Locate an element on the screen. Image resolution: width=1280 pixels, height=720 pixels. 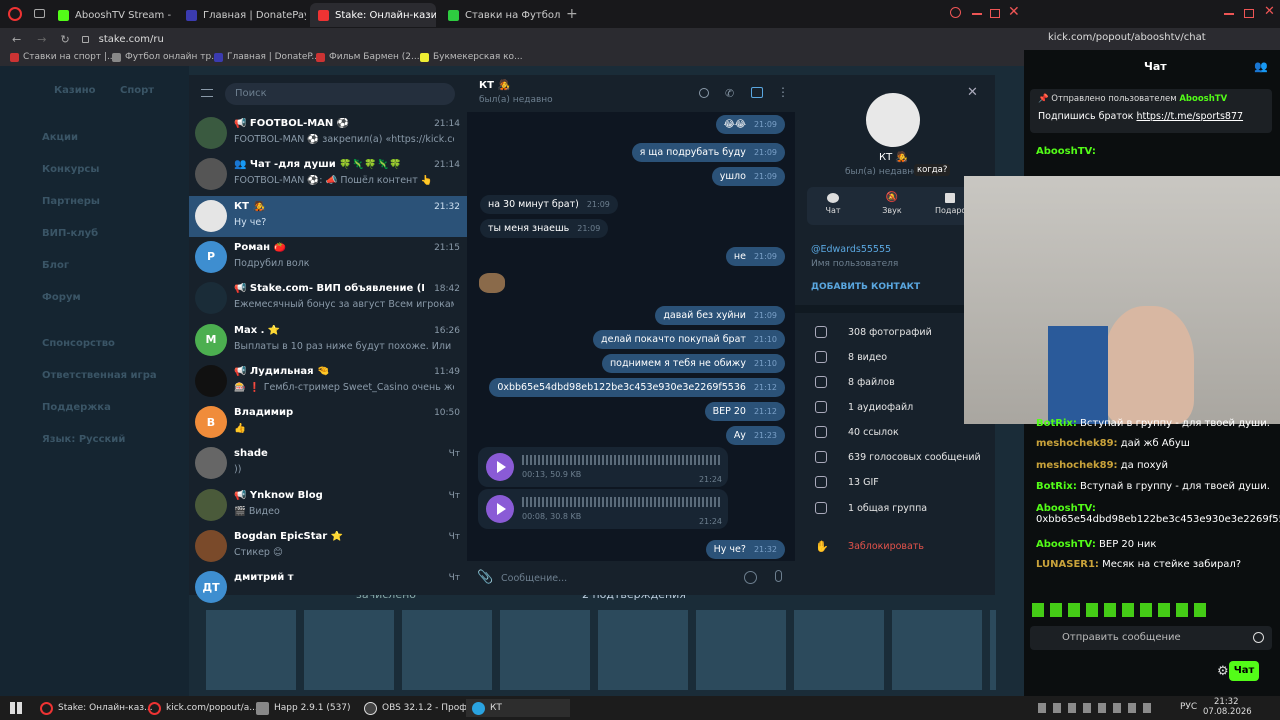
profile-avatar is located at coordinates (893, 120).